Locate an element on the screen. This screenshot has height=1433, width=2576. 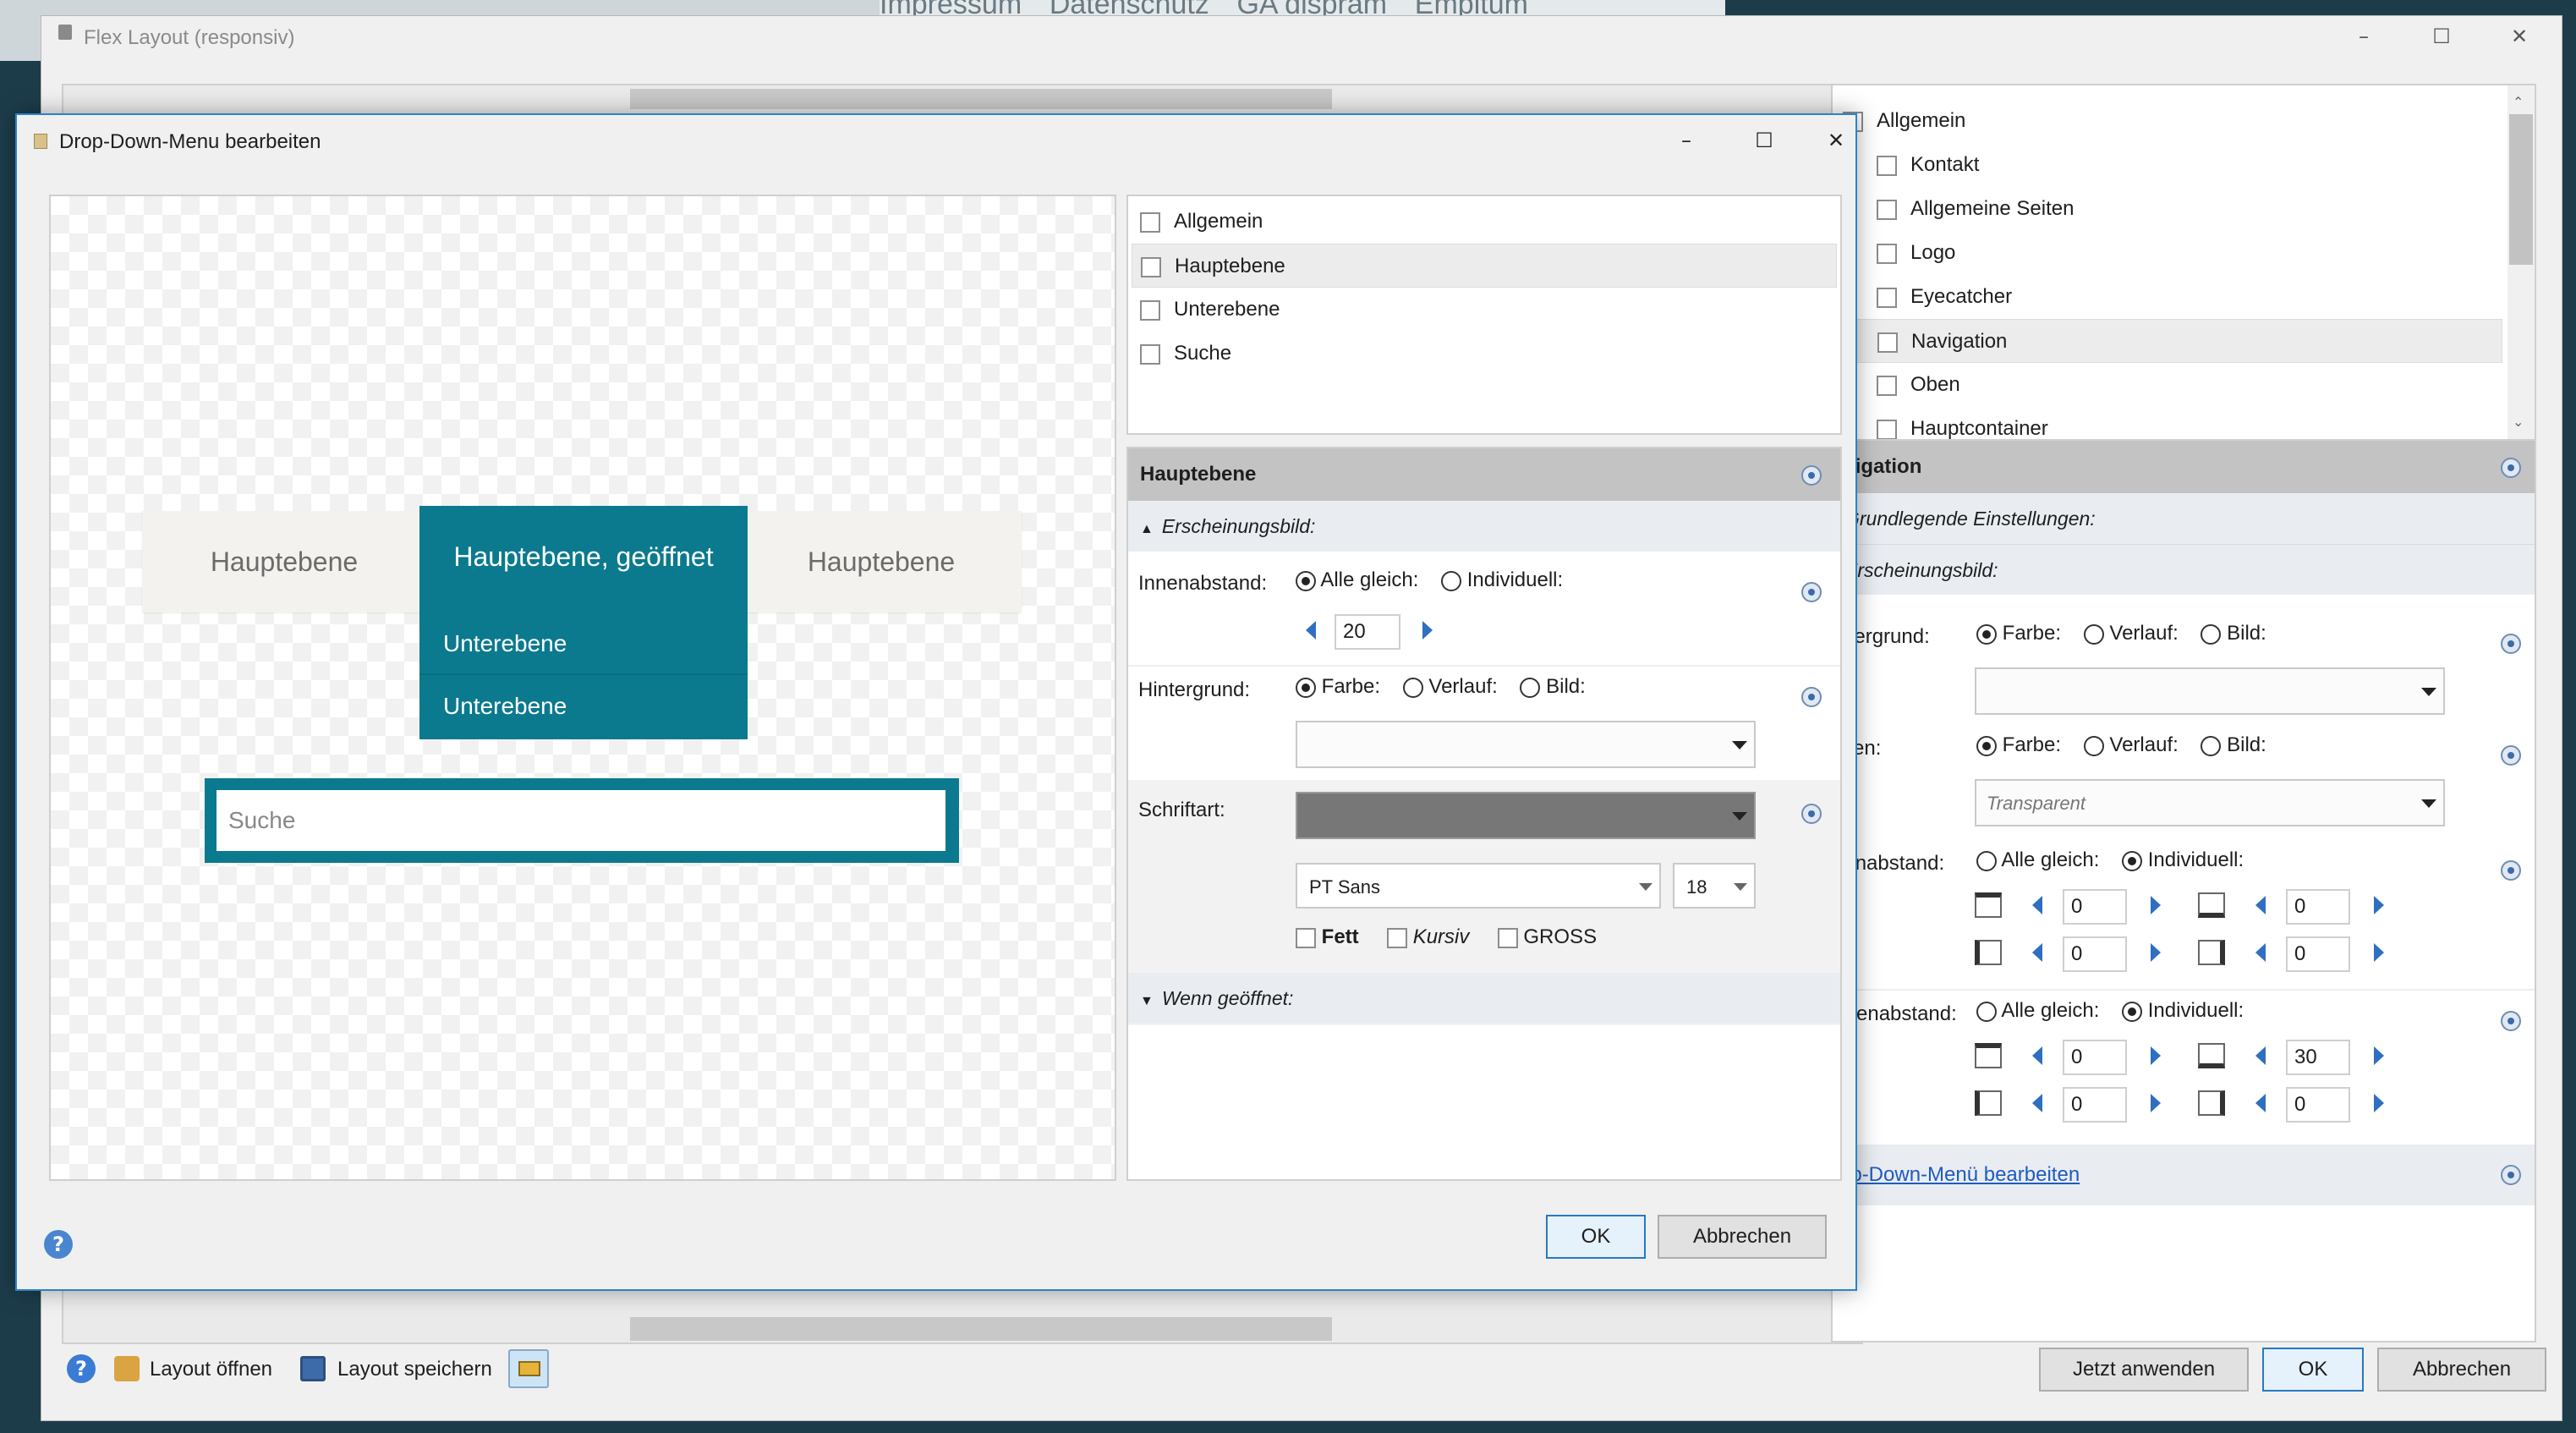
maximize-button: ☐ is located at coordinates (2441, 36).